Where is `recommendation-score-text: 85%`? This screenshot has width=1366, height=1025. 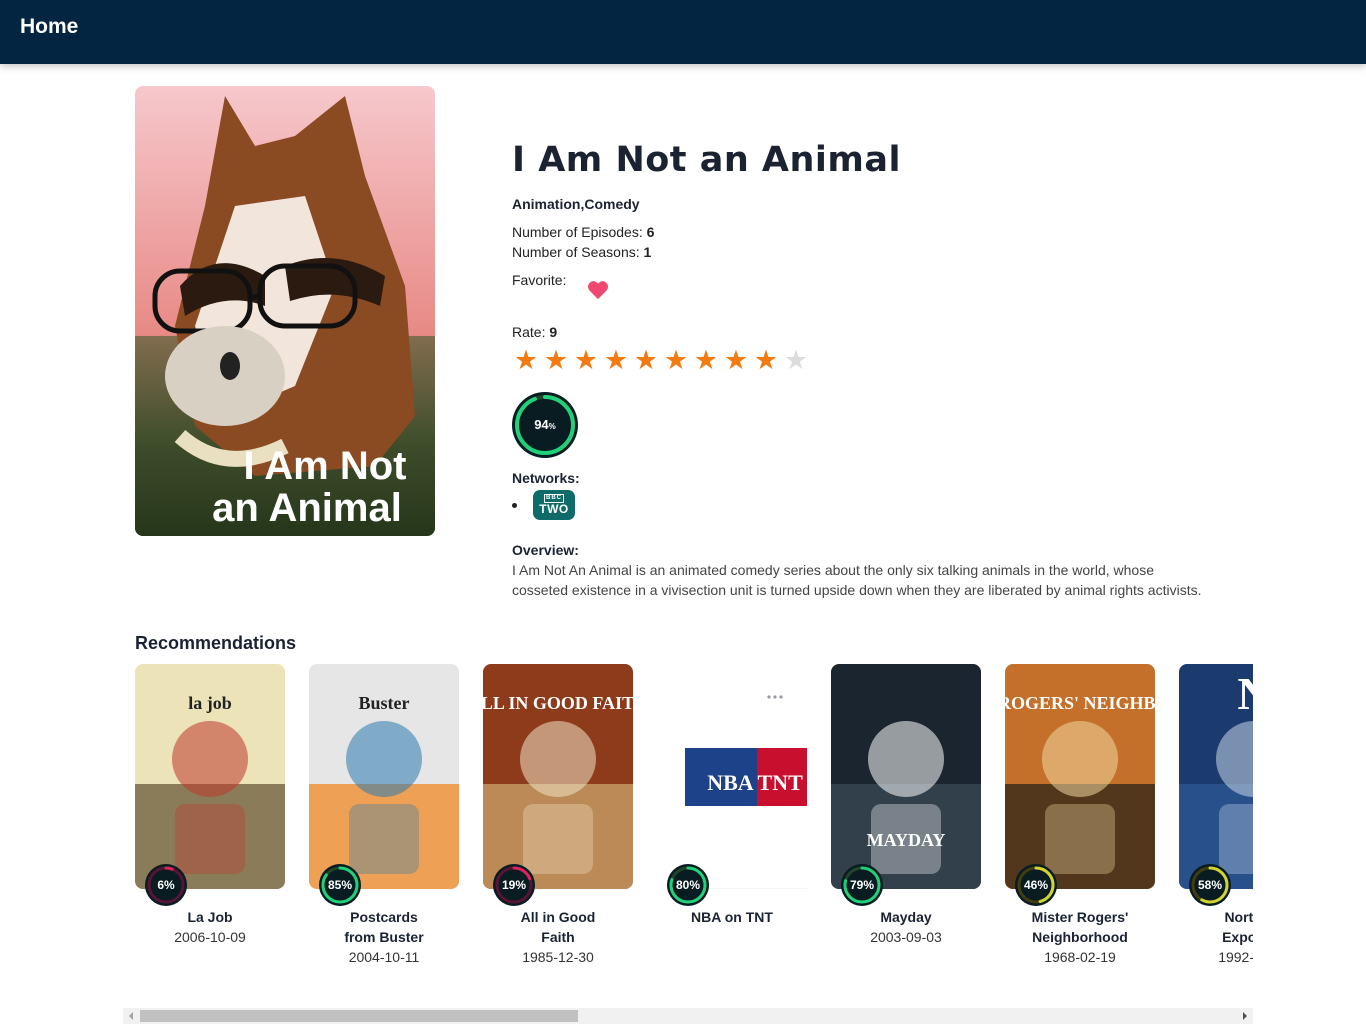 recommendation-score-text: 85% is located at coordinates (340, 885).